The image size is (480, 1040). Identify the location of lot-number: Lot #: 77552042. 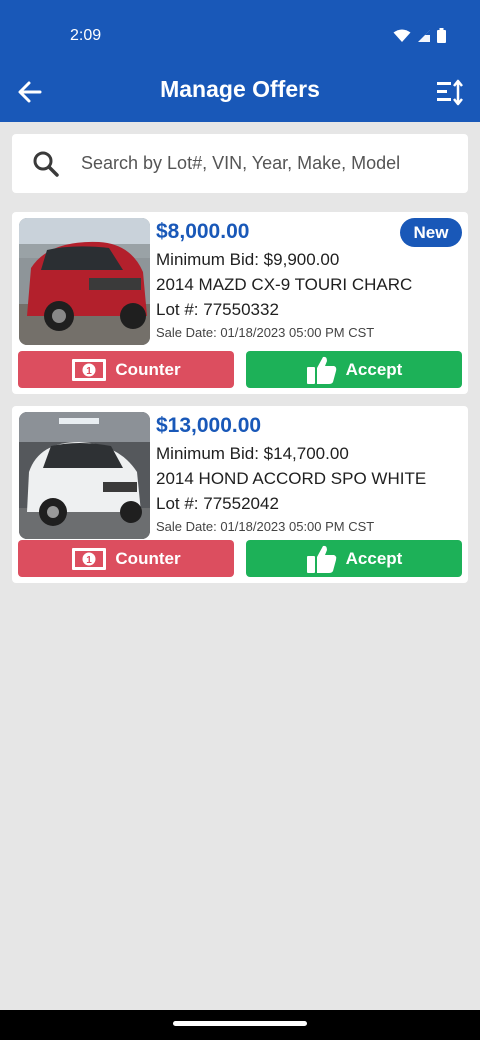
(217, 503).